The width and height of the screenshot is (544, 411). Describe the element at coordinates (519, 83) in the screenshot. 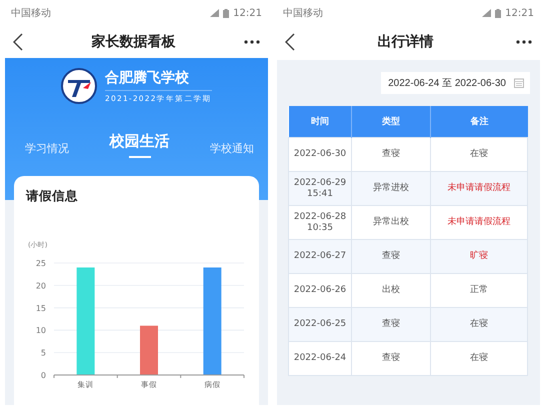

I see `calendar-icon` at that location.